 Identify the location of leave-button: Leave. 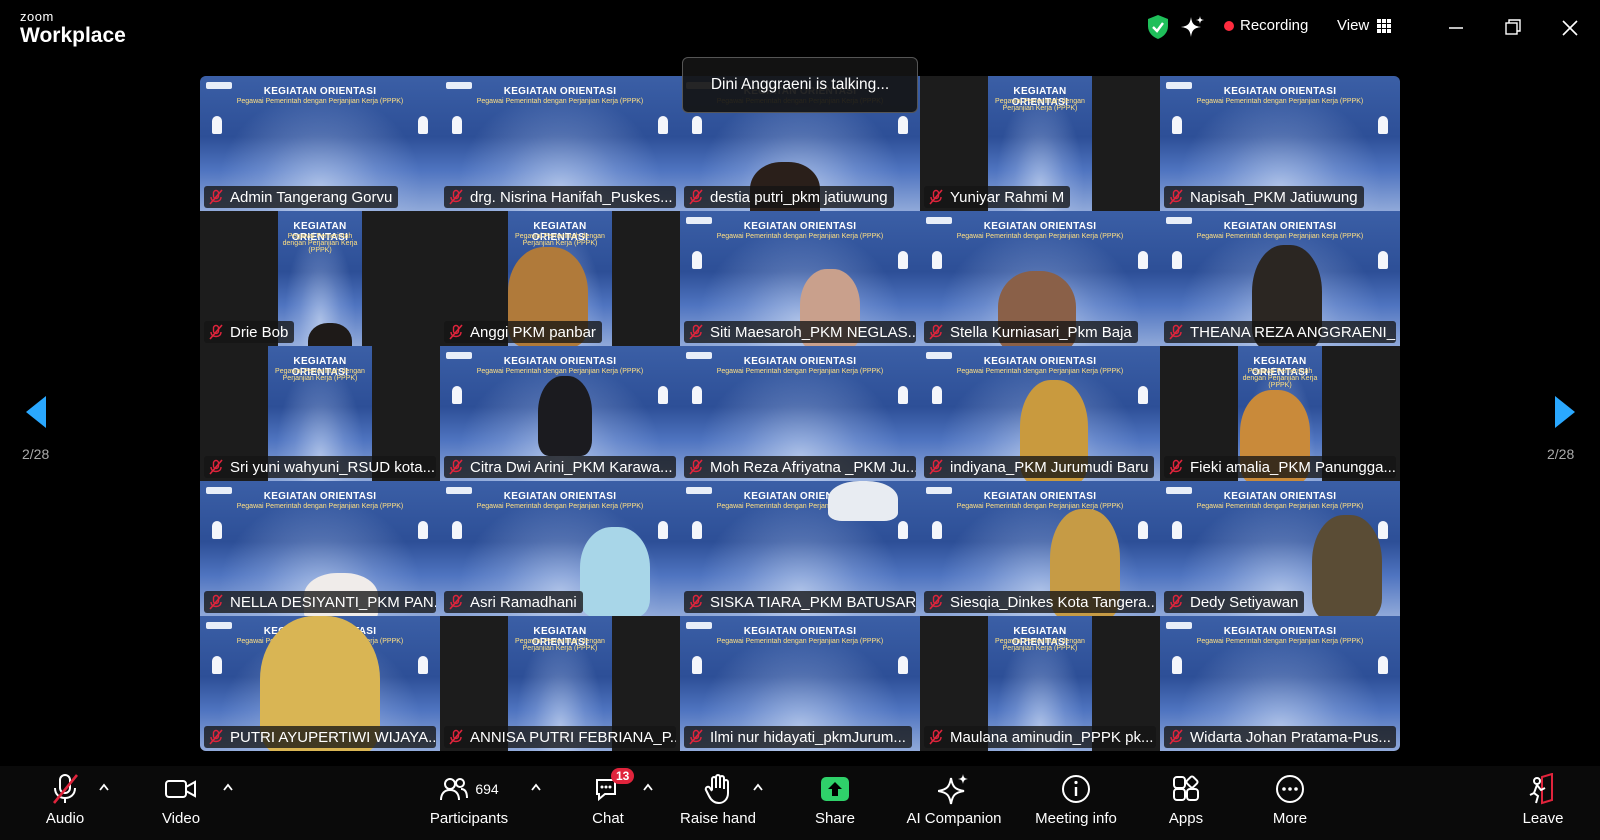
(1543, 803).